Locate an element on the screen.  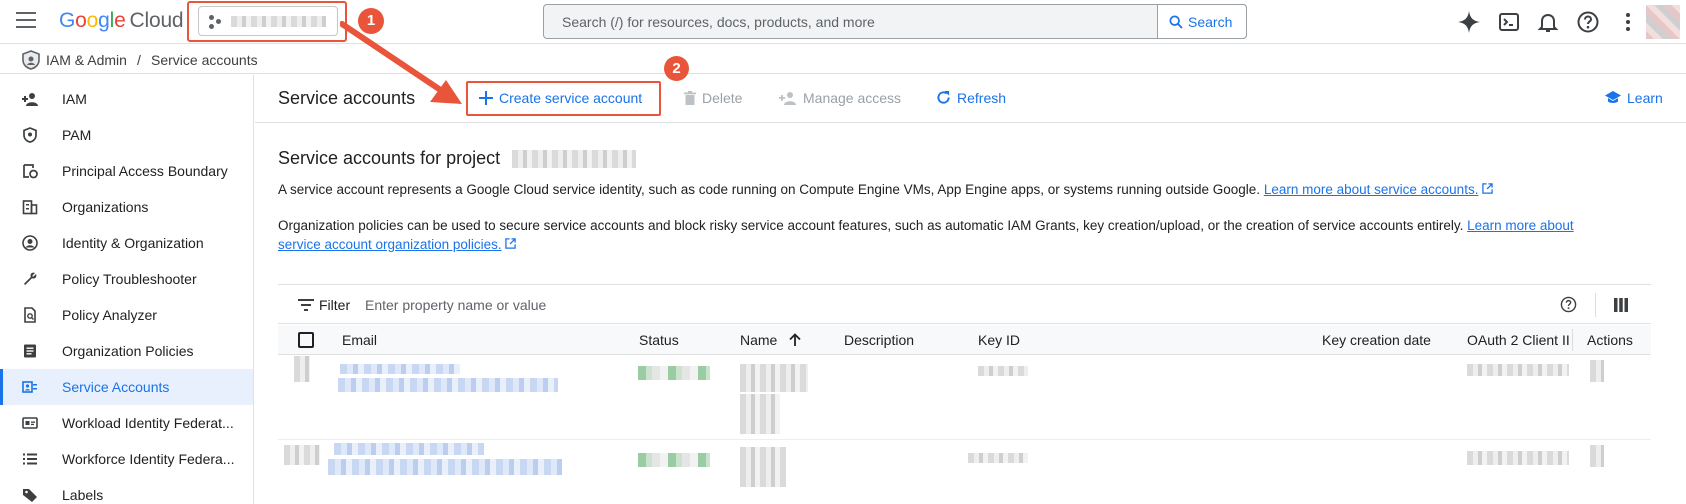
sidebar-item-organization-policies: Organization Policies is located at coordinates (126, 351).